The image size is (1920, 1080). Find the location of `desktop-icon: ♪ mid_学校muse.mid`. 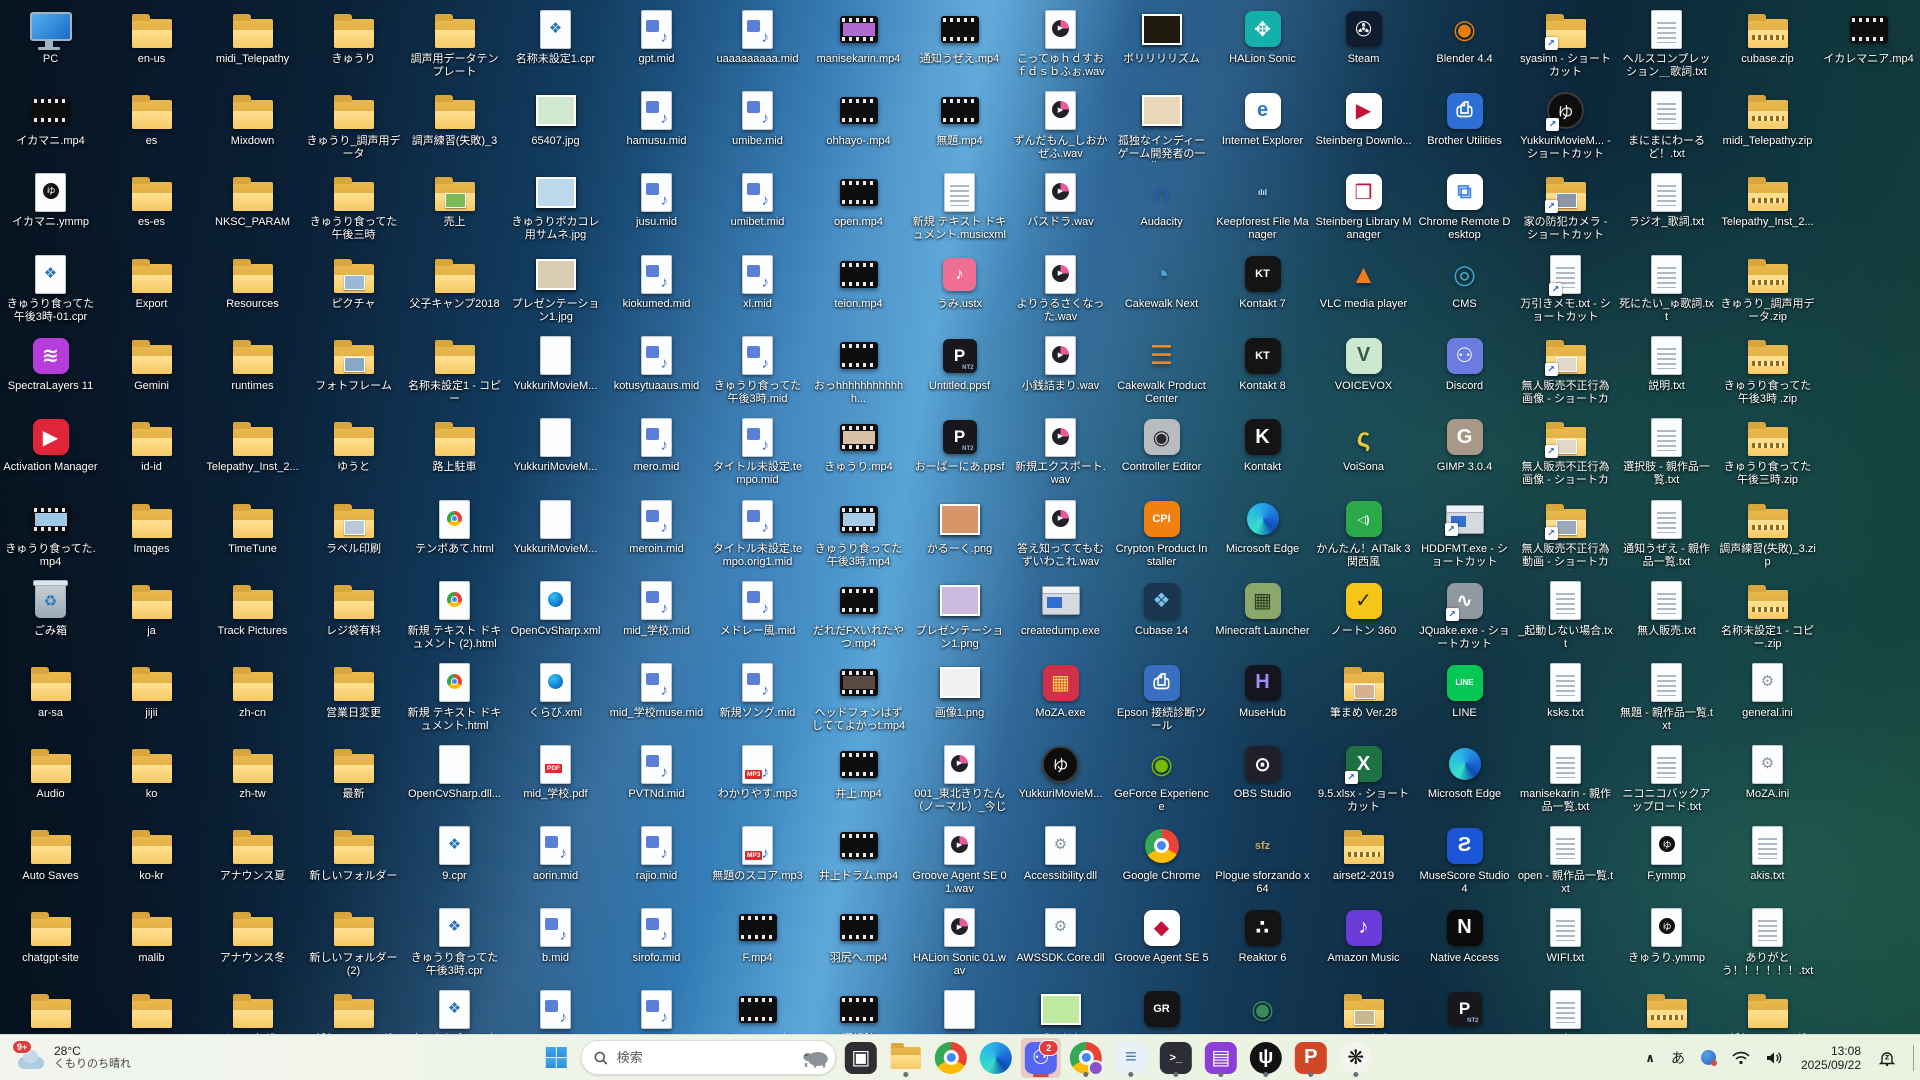

desktop-icon: ♪ mid_学校muse.mid is located at coordinates (656, 701).